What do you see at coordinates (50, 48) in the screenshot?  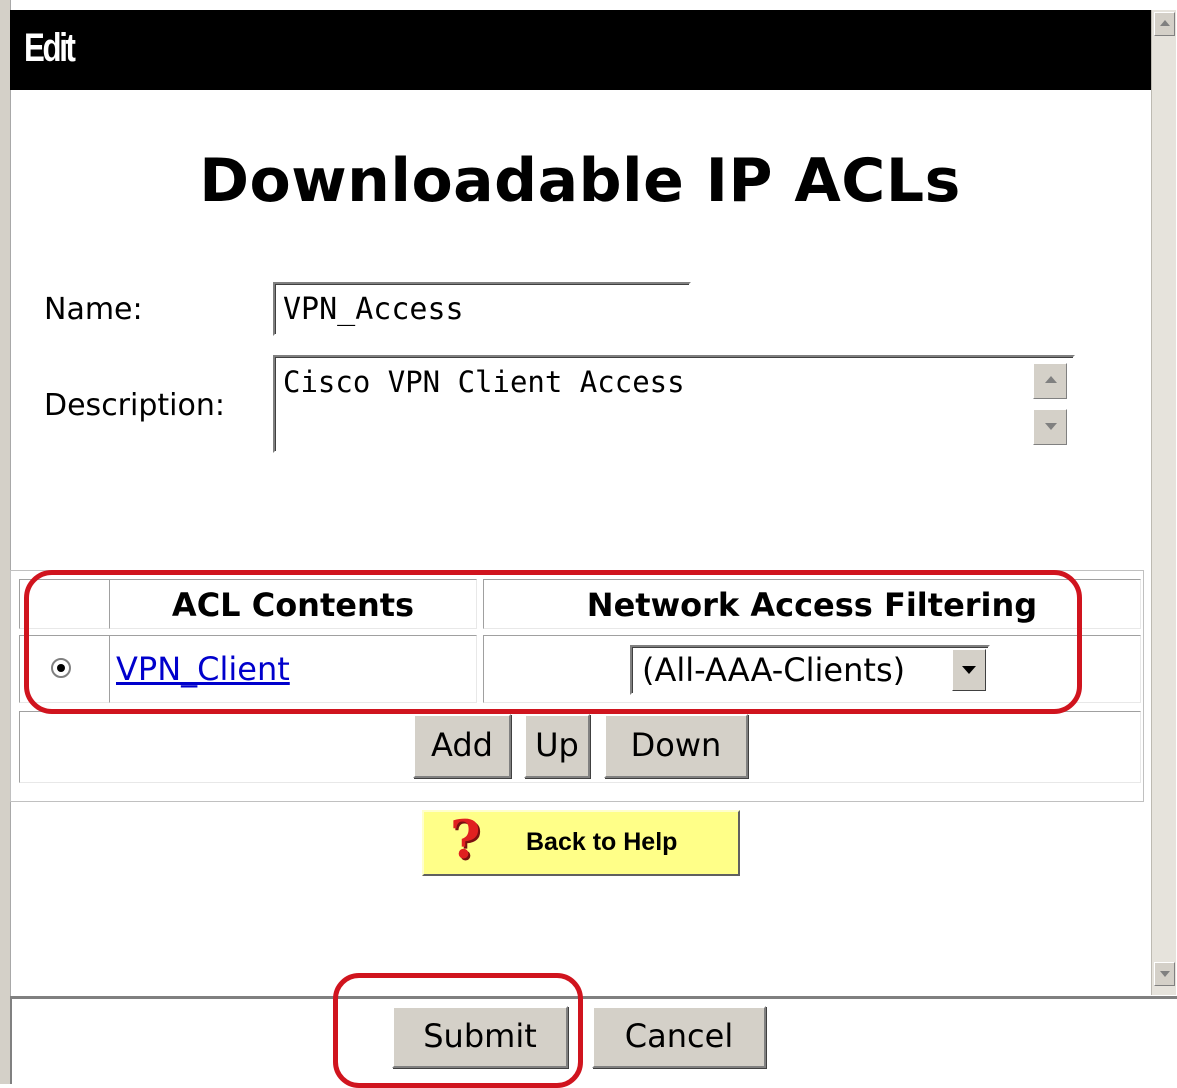 I see `window-title: Edit` at bounding box center [50, 48].